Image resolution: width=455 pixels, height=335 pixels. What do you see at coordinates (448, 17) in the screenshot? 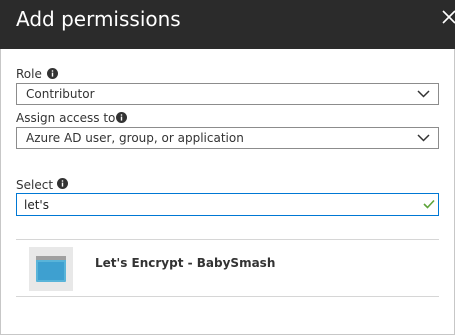
I see `close-icon` at bounding box center [448, 17].